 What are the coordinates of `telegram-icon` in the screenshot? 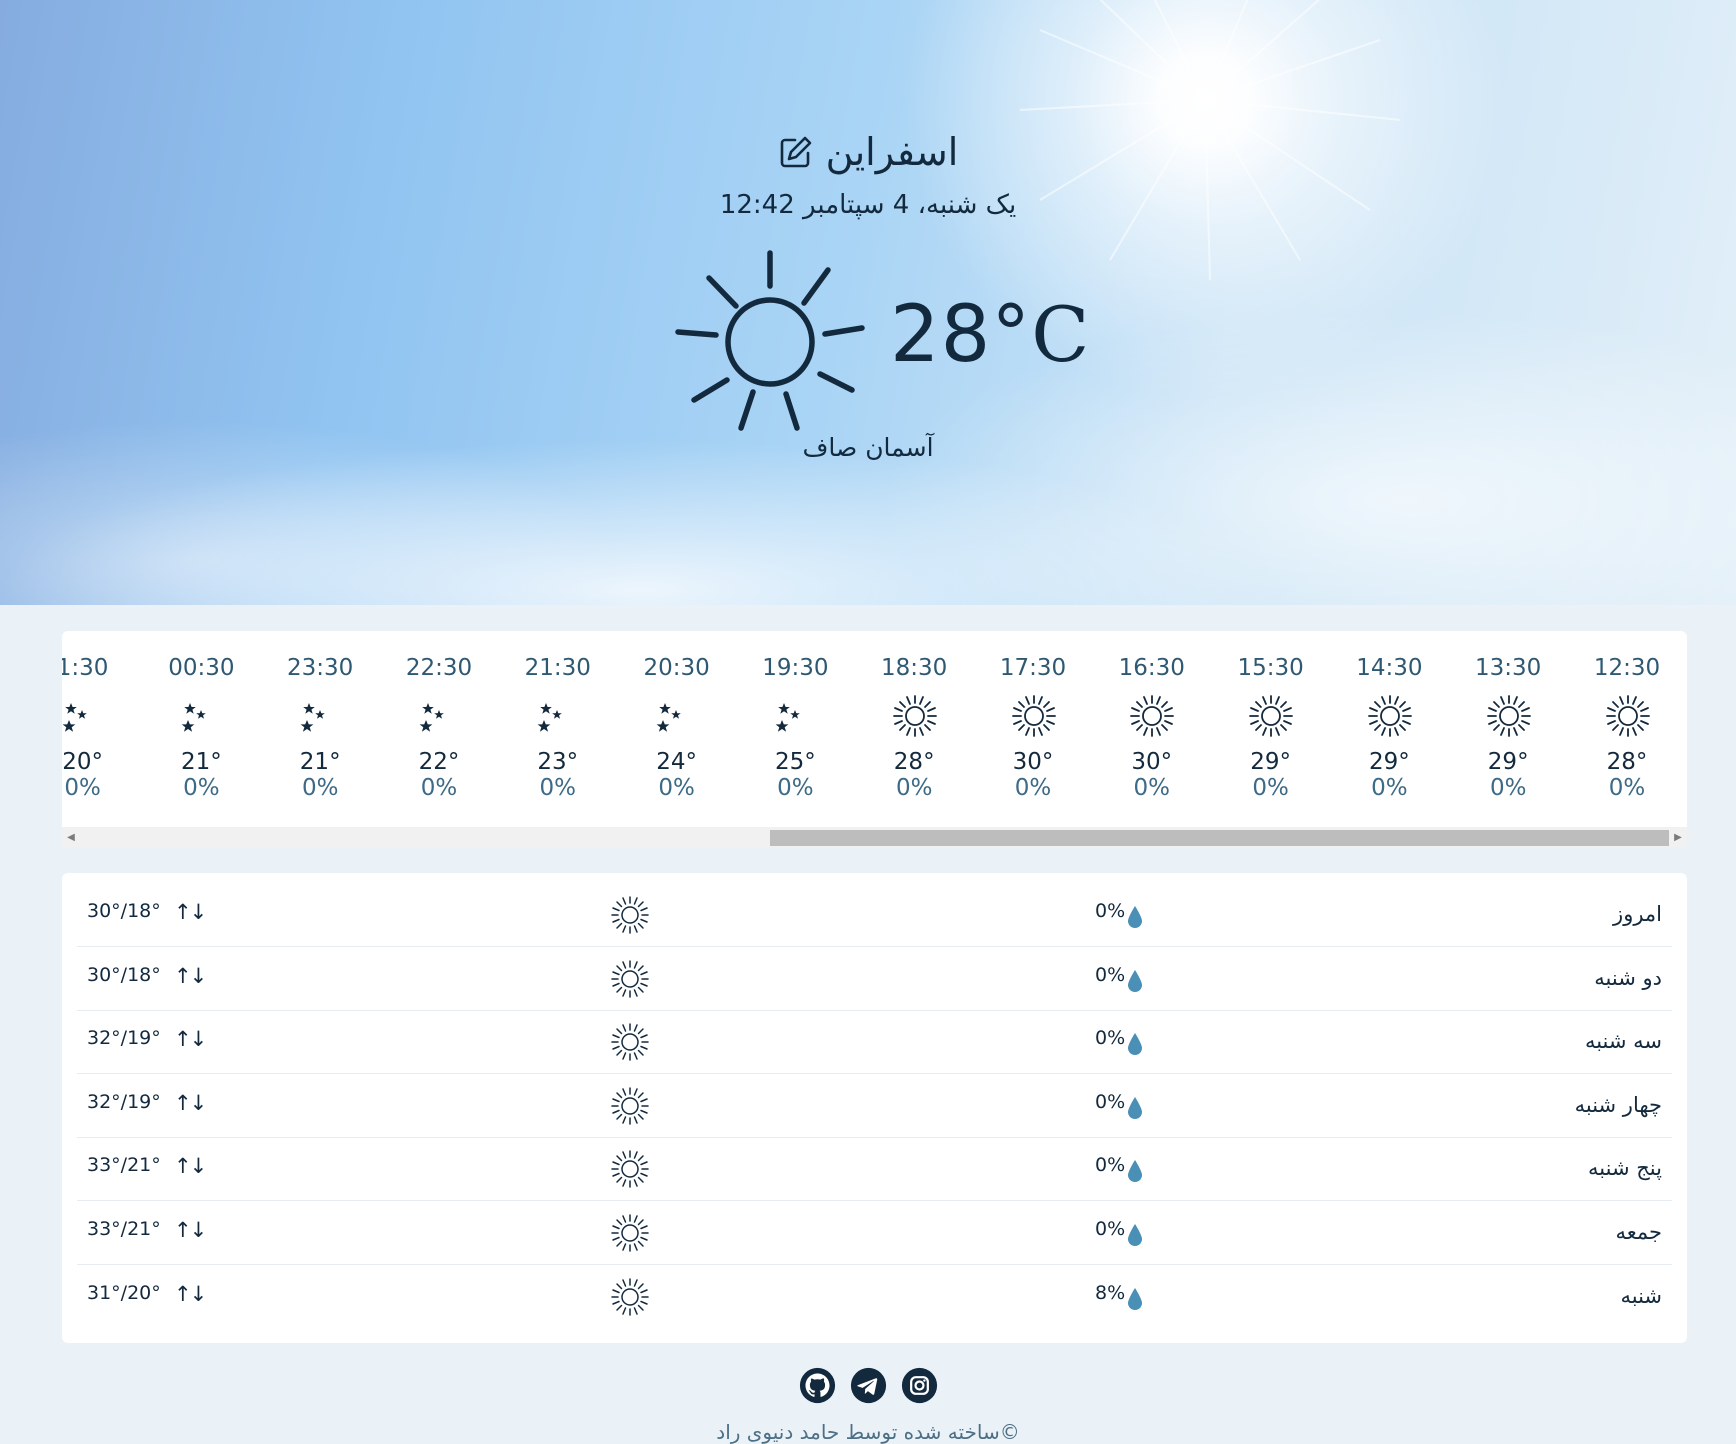 It's located at (868, 1385).